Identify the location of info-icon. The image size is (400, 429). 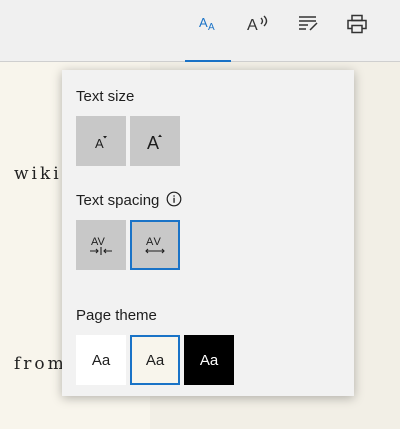
(174, 201).